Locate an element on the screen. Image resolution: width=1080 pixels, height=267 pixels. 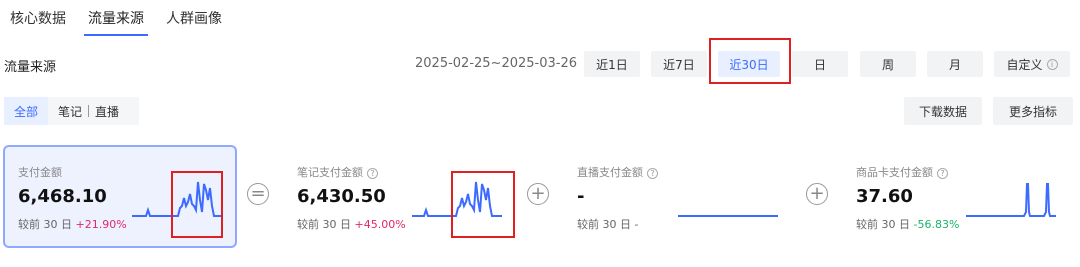
metric-label-text: 直播支付金额 is located at coordinates (610, 172).